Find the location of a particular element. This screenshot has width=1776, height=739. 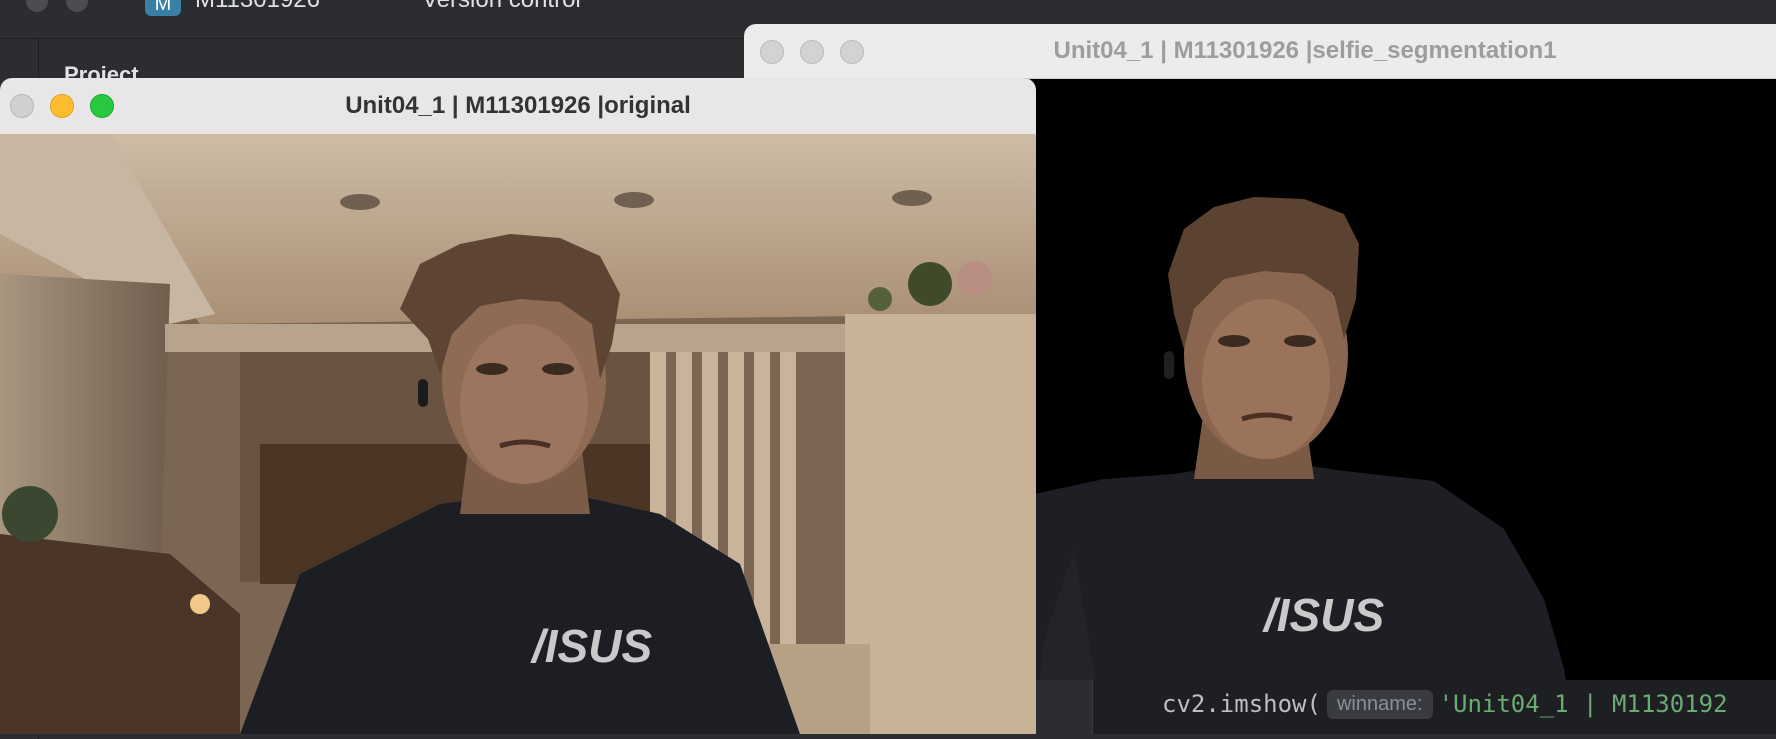

code-string: 'Unit04_1 | M1130192 is located at coordinates (1583, 704).